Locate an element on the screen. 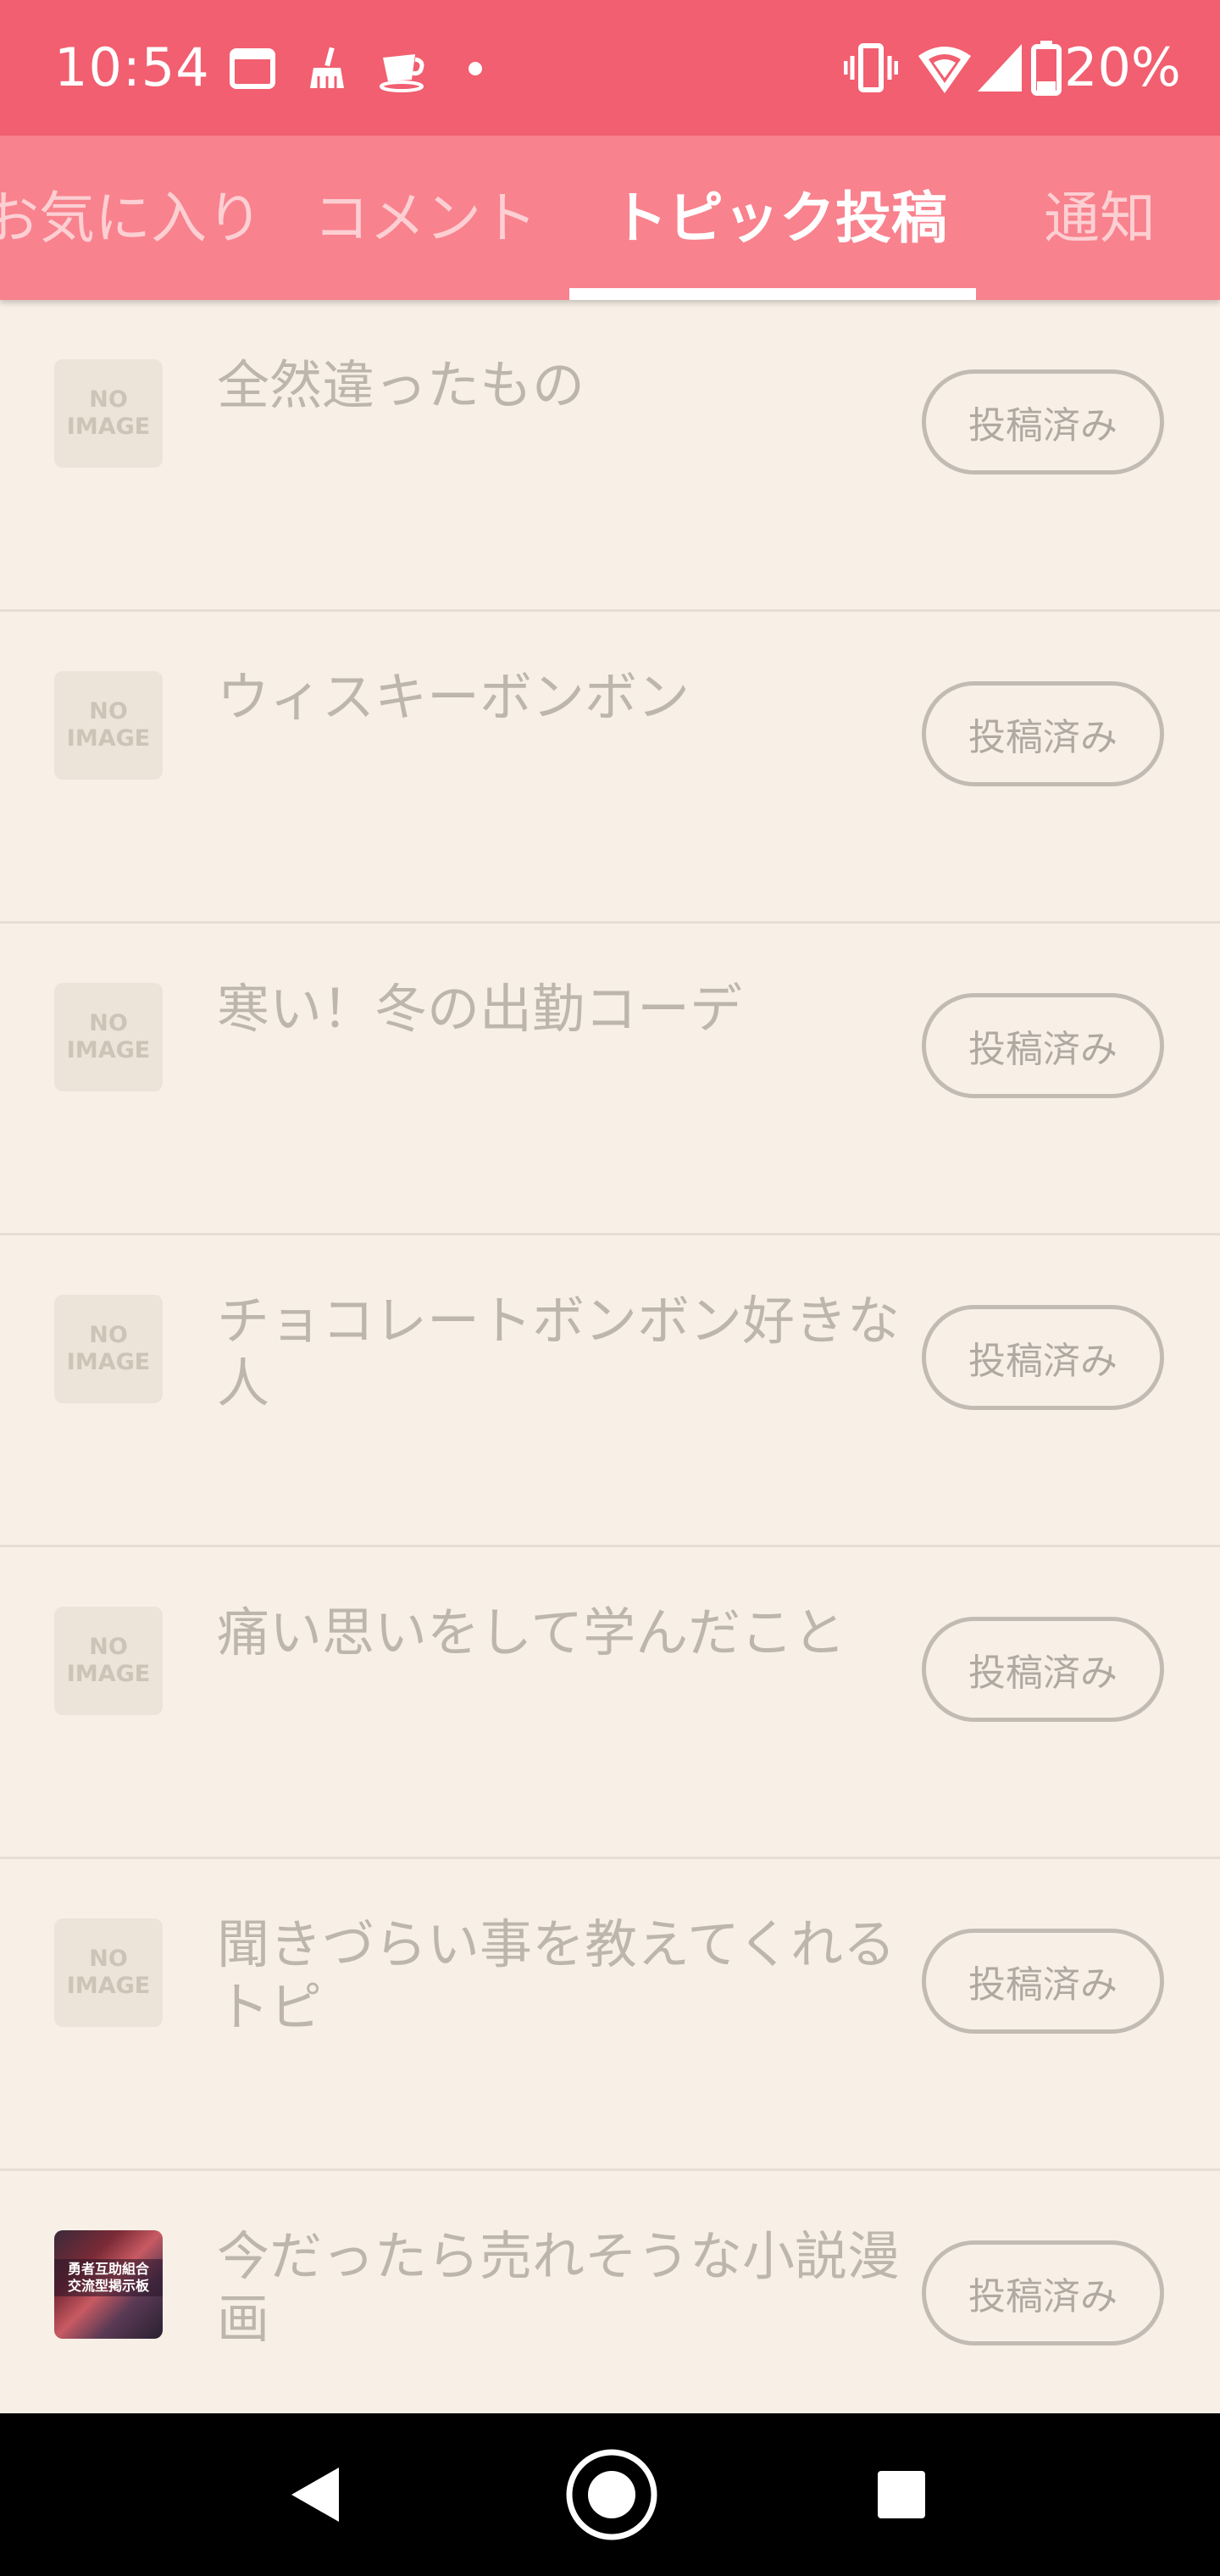 This screenshot has height=2576, width=1220. topic-title: 今だったら売れそうな小説漫画 is located at coordinates (559, 2287).